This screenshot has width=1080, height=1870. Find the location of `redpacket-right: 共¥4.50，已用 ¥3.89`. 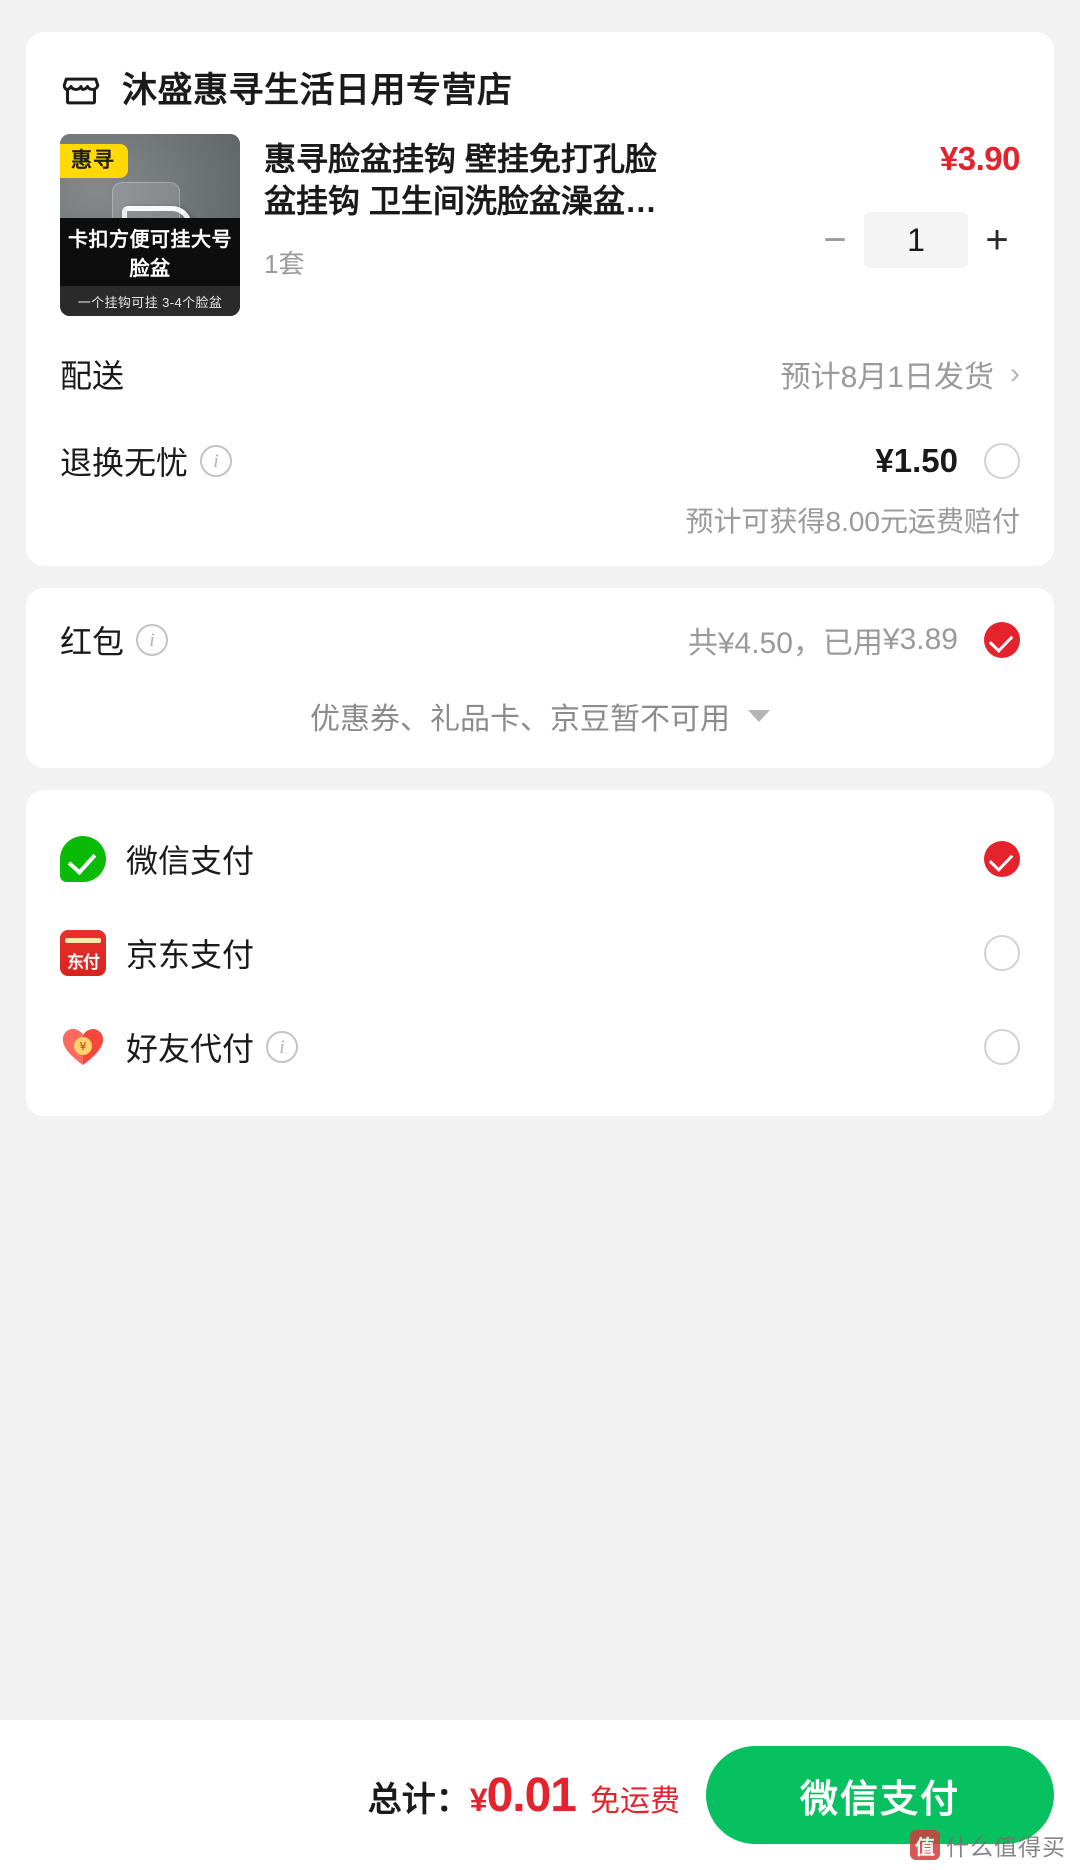

redpacket-right: 共¥4.50，已用 ¥3.89 is located at coordinates (854, 640).